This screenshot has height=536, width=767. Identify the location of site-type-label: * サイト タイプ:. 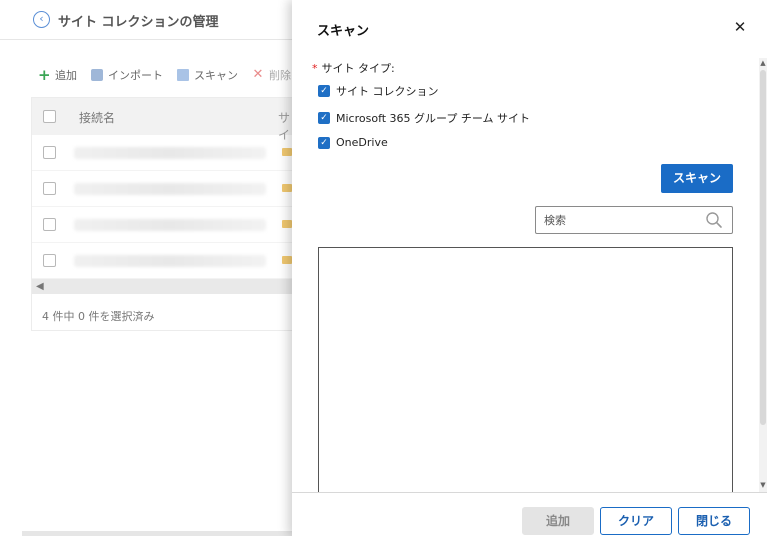
(353, 68).